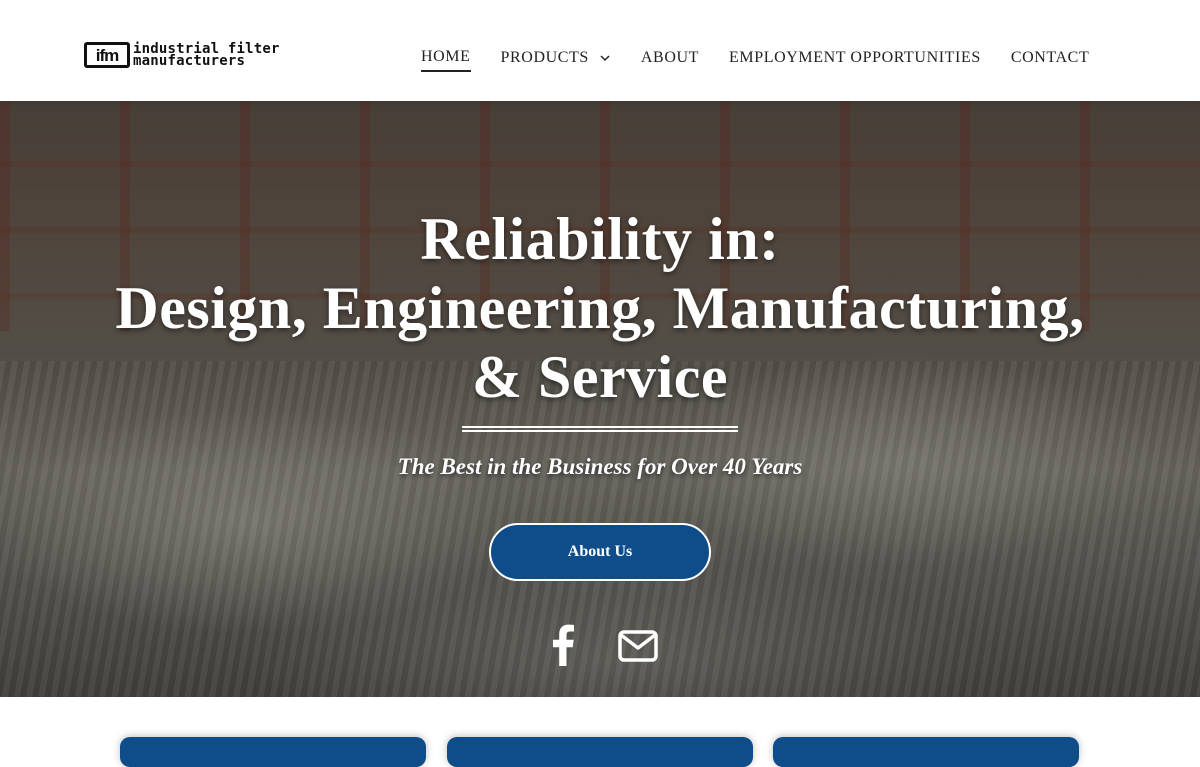 This screenshot has width=1200, height=767. Describe the element at coordinates (600, 646) in the screenshot. I see `social-links` at that location.